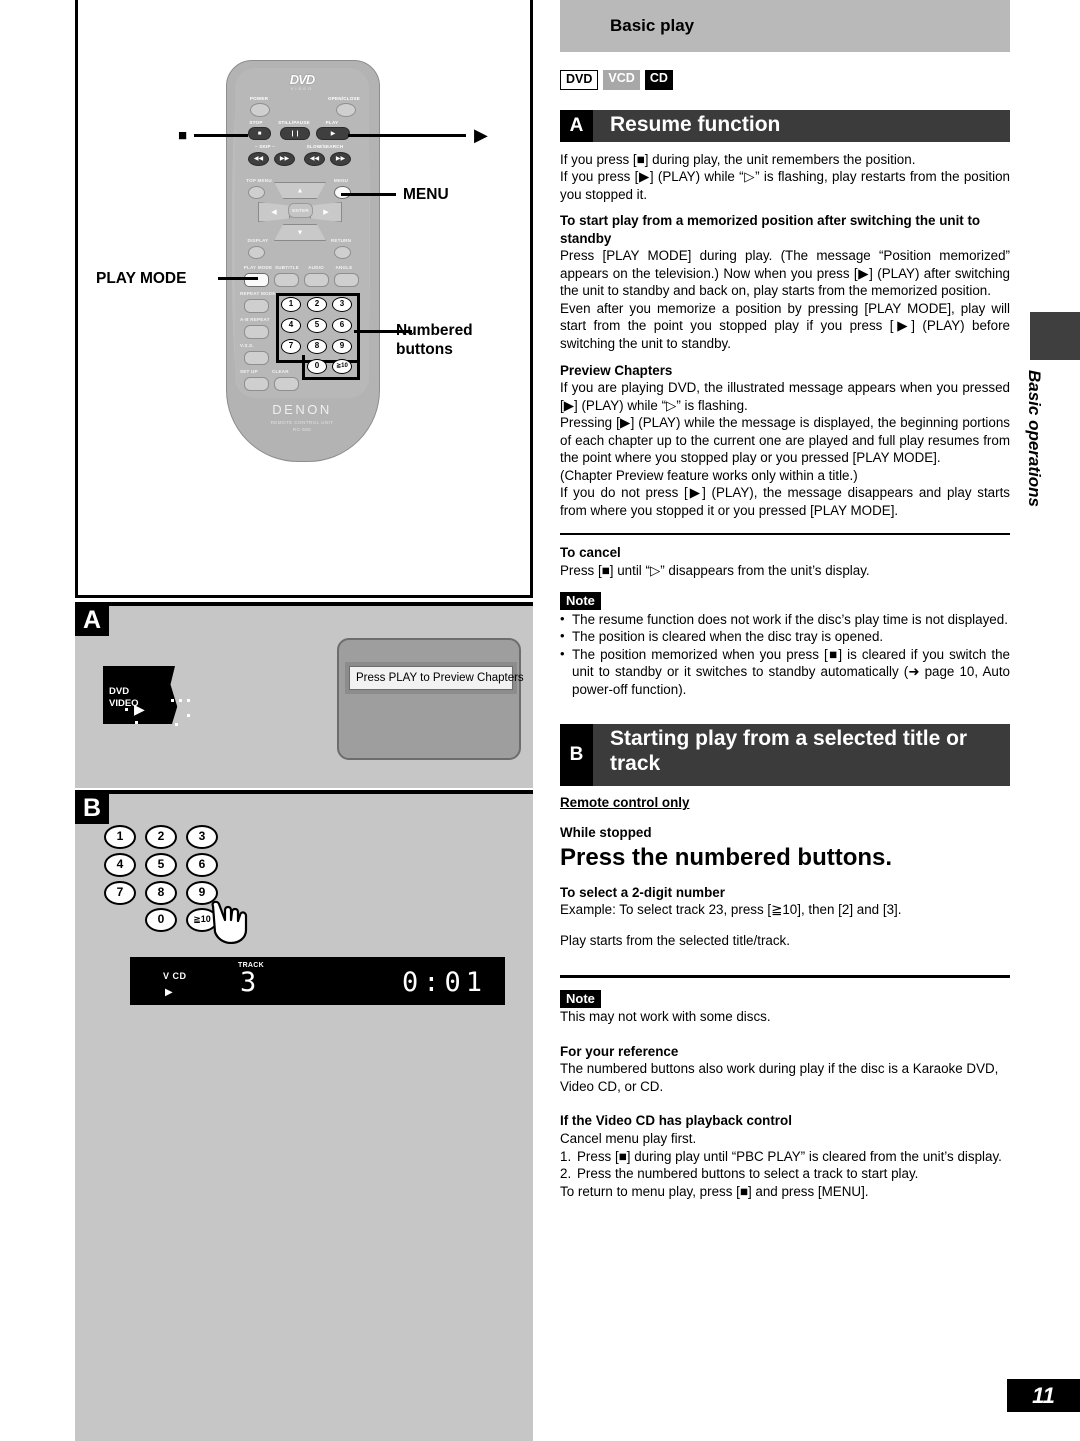 This screenshot has width=1080, height=1441. Describe the element at coordinates (221, 135) in the screenshot. I see `callout-line-stop` at that location.